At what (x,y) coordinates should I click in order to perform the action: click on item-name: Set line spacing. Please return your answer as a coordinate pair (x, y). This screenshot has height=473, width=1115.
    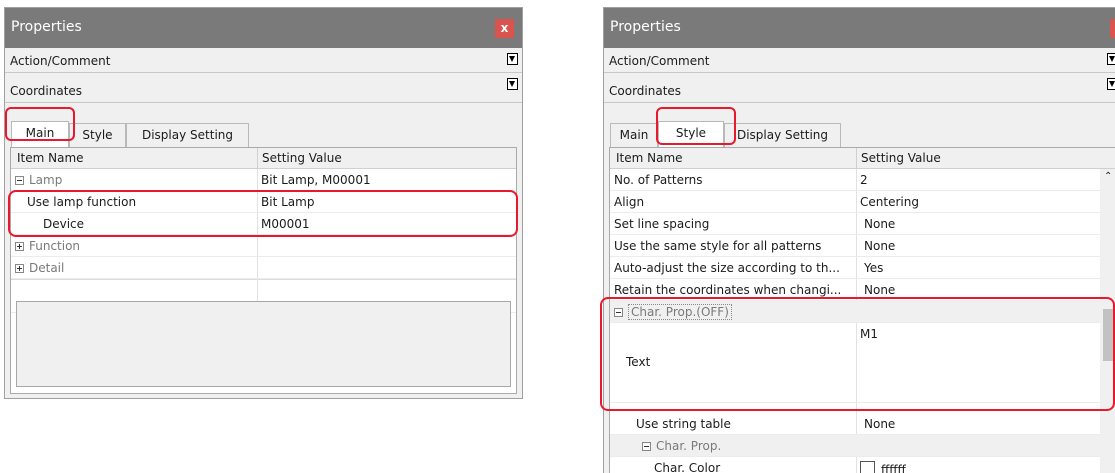
    Looking at the image, I should click on (662, 224).